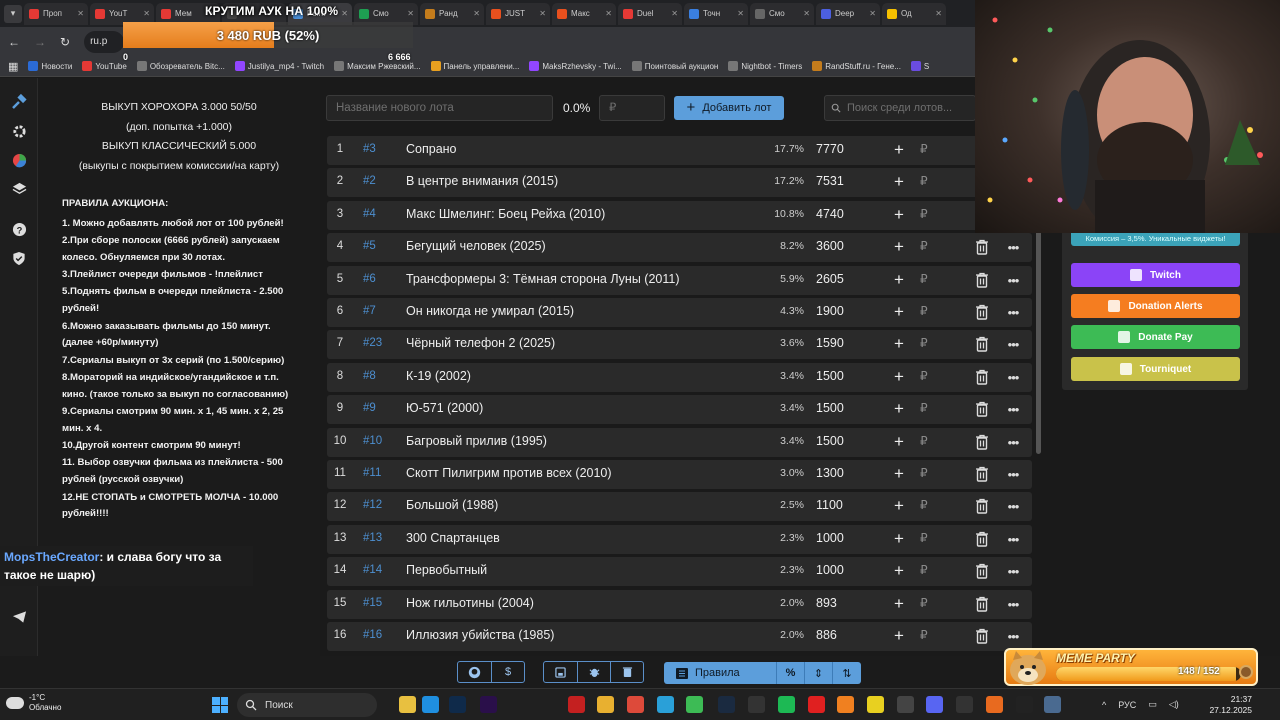  Describe the element at coordinates (507, 672) in the screenshot. I see `dollar-icon: $` at that location.